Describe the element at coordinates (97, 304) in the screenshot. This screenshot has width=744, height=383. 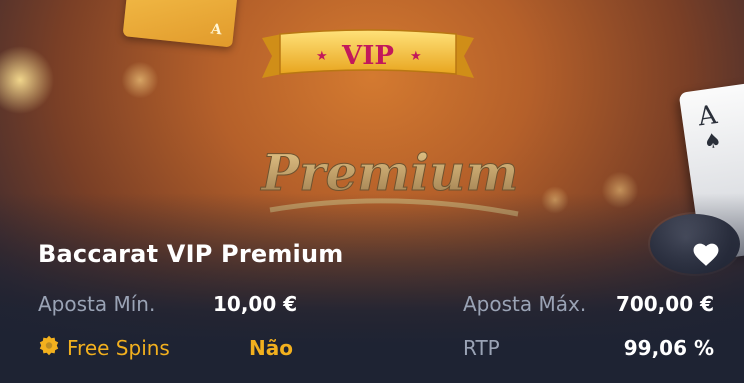
I see `min-bet-label: Aposta Mín.` at that location.